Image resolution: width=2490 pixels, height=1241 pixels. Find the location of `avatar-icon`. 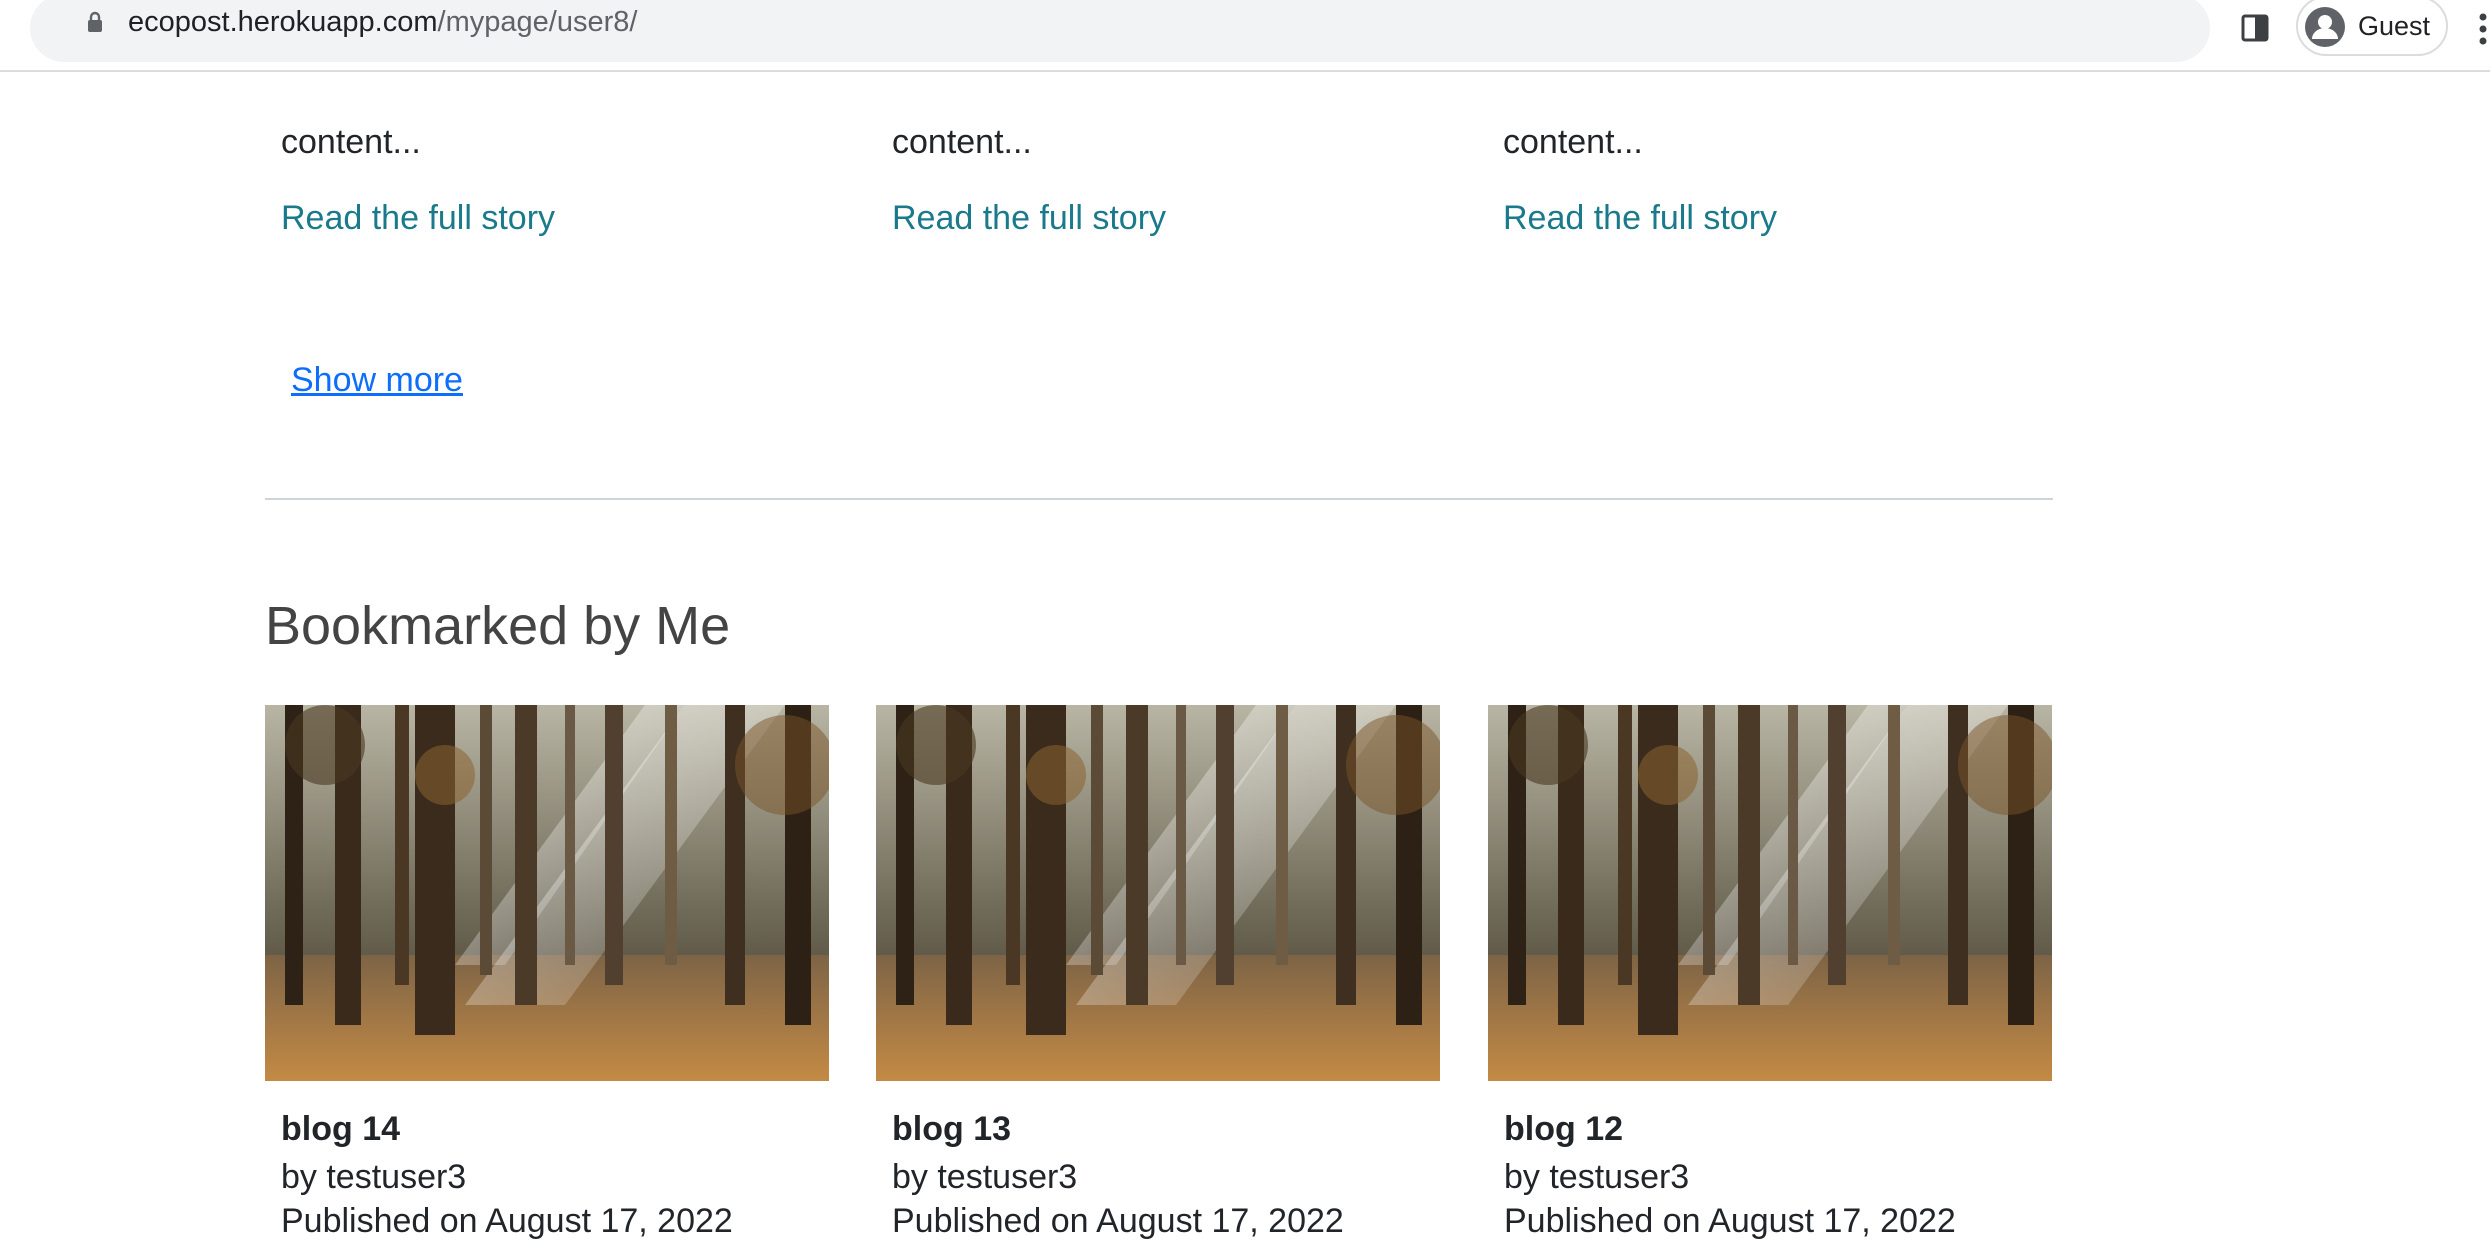

avatar-icon is located at coordinates (2325, 27).